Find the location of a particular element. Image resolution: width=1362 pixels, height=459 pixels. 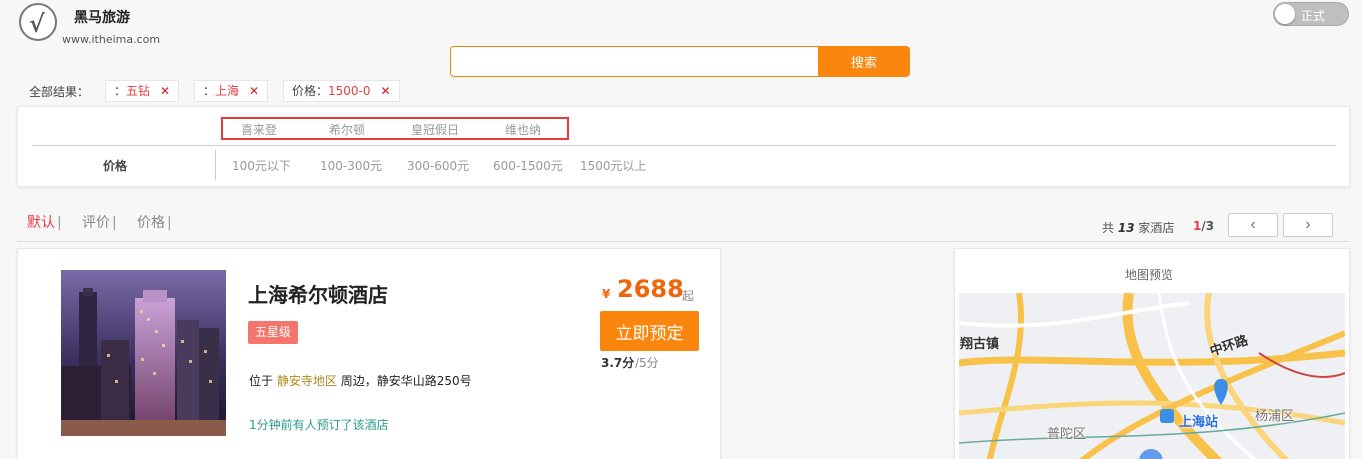

page-indicator: 1/3 is located at coordinates (1203, 226).